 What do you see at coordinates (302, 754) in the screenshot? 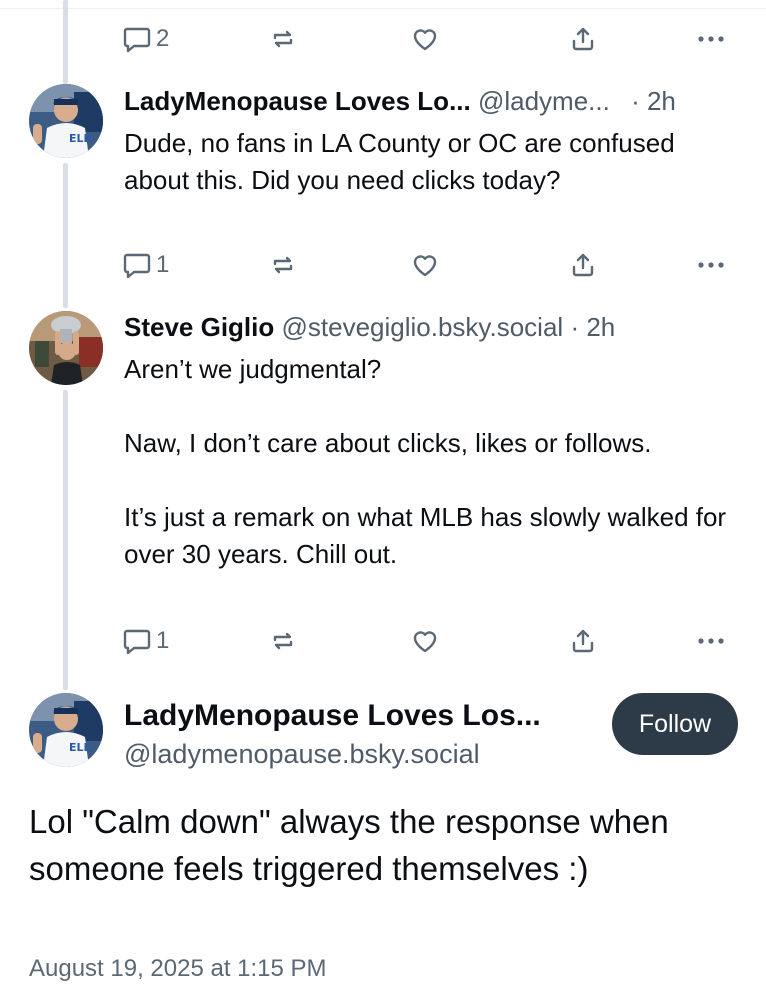
I see `author-handle: @ladymenopause.bsky.social` at bounding box center [302, 754].